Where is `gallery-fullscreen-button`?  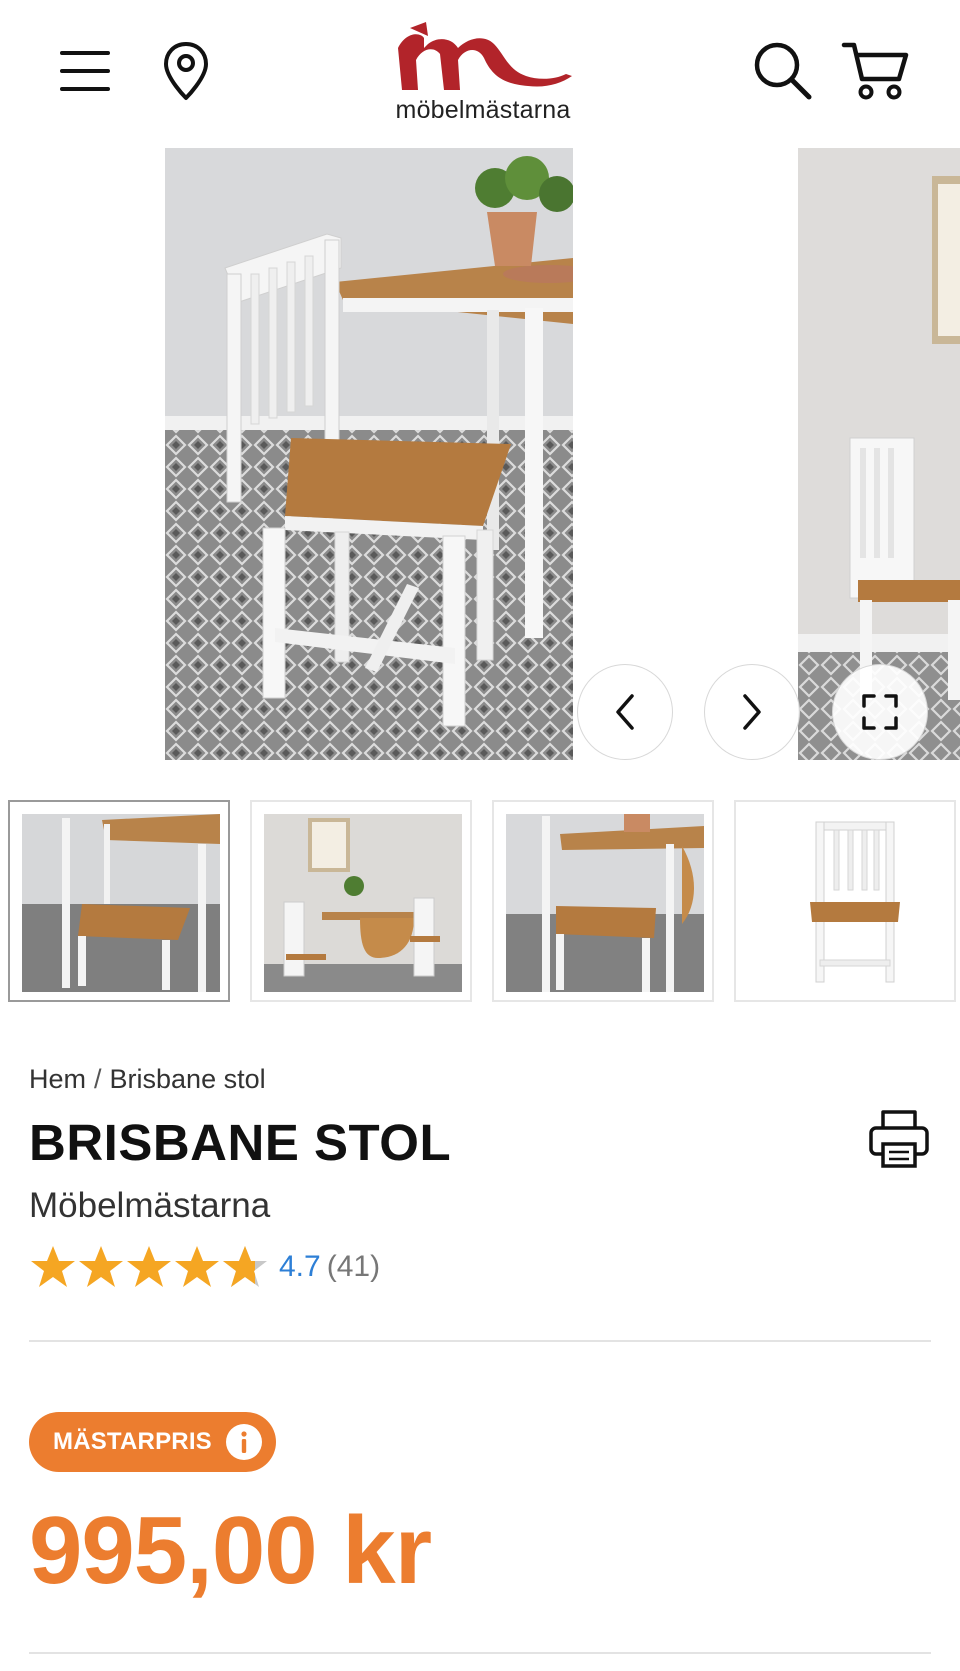 gallery-fullscreen-button is located at coordinates (880, 712).